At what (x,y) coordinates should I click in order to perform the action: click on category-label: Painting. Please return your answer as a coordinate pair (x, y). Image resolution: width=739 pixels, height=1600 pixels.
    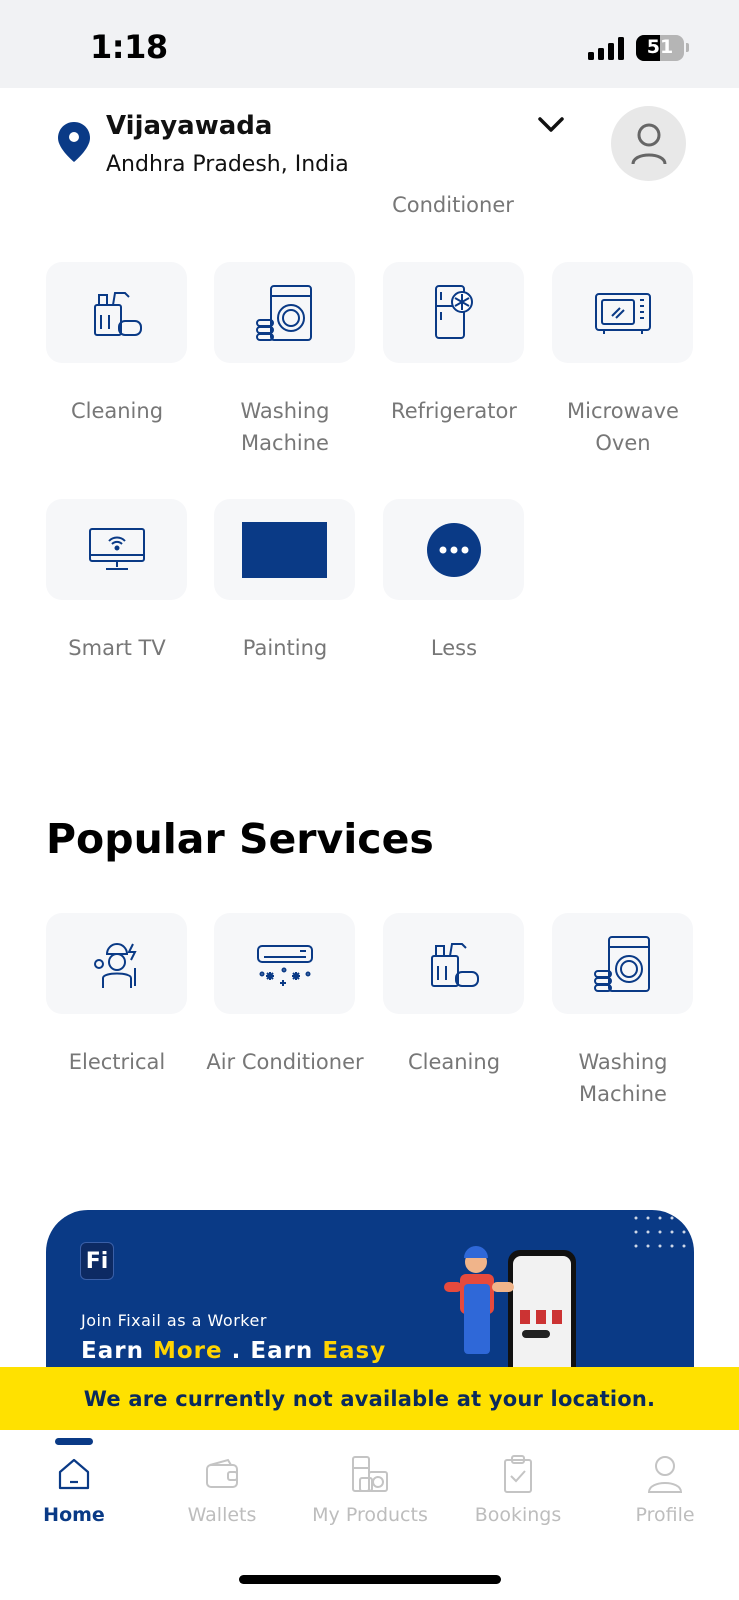
    Looking at the image, I should click on (285, 648).